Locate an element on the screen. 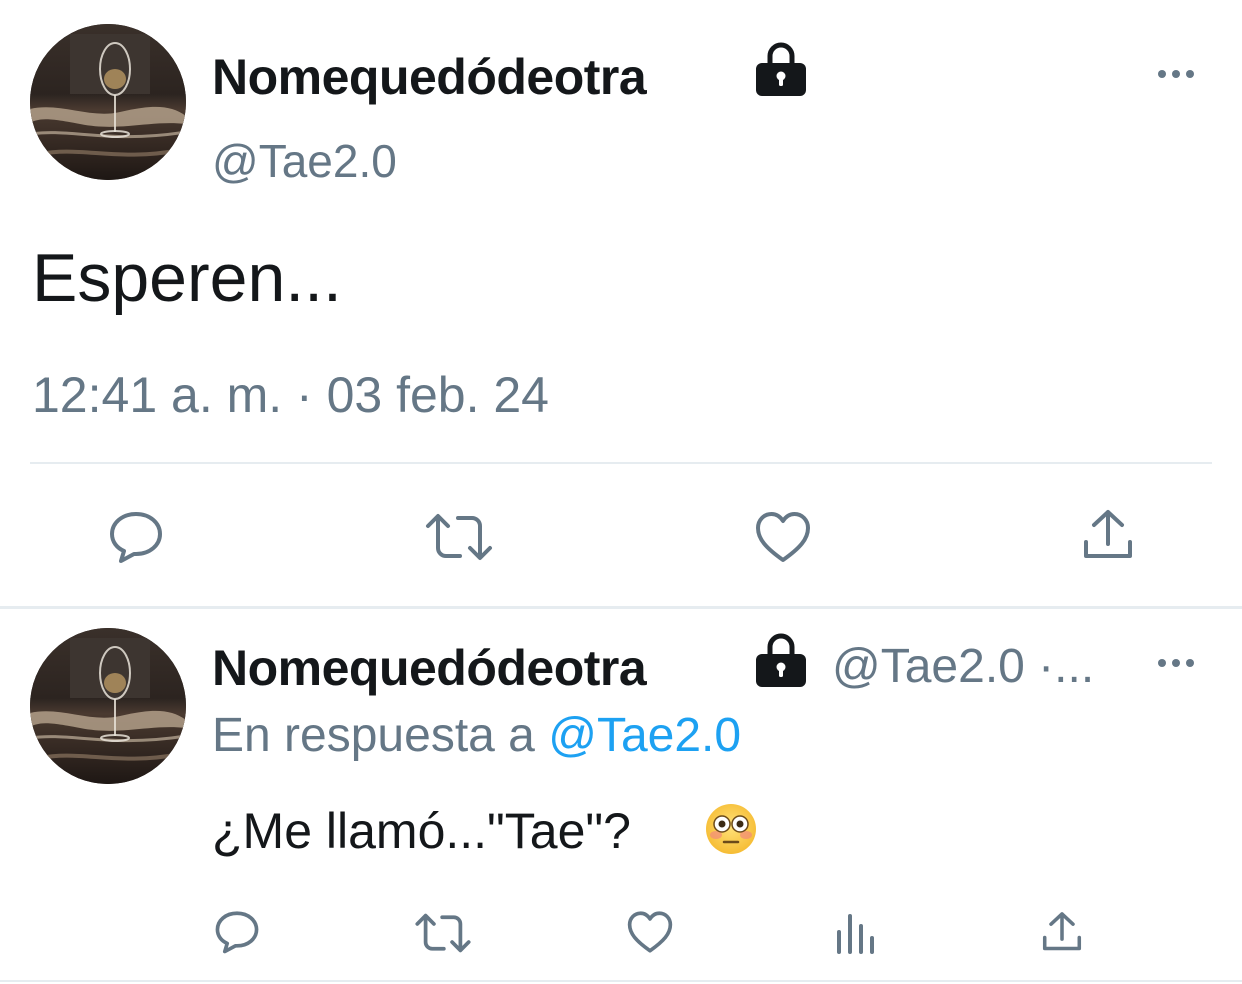 The width and height of the screenshot is (1242, 984). timestamp: 12:41 a. m. · 03 feb. 24 is located at coordinates (290, 395).